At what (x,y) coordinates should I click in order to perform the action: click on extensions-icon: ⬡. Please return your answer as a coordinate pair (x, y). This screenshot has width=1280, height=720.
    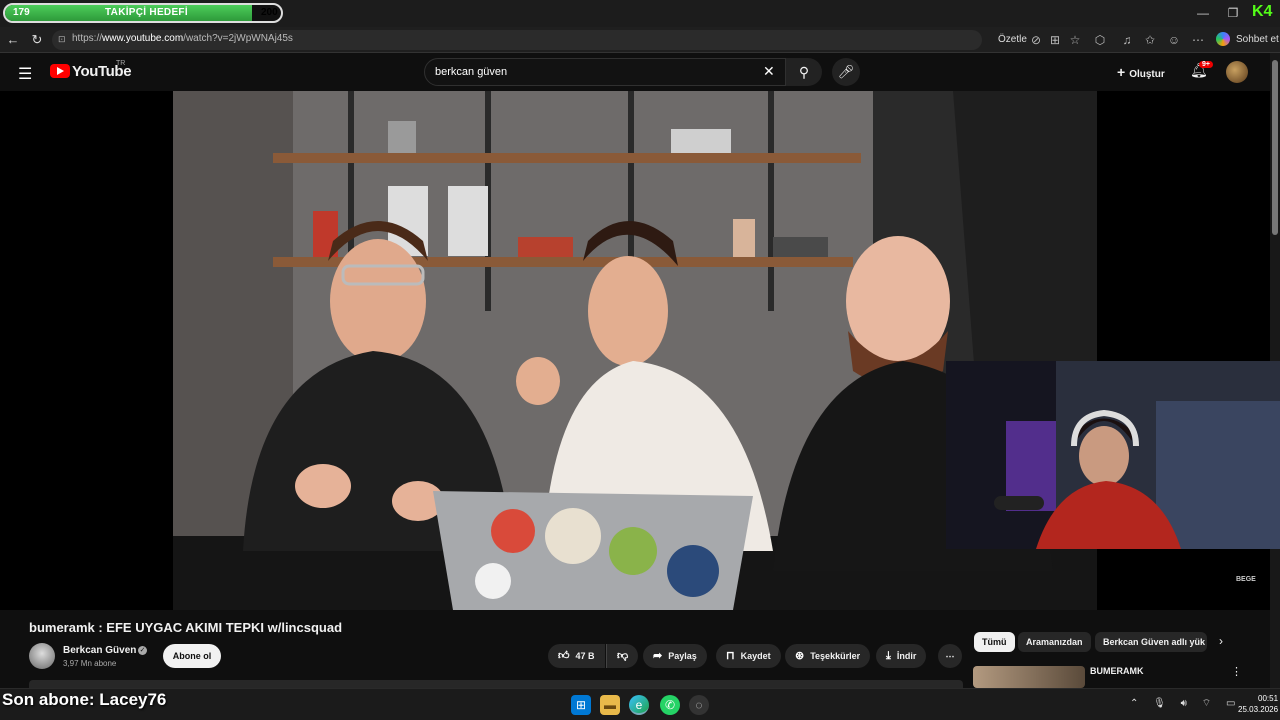
    Looking at the image, I should click on (1100, 40).